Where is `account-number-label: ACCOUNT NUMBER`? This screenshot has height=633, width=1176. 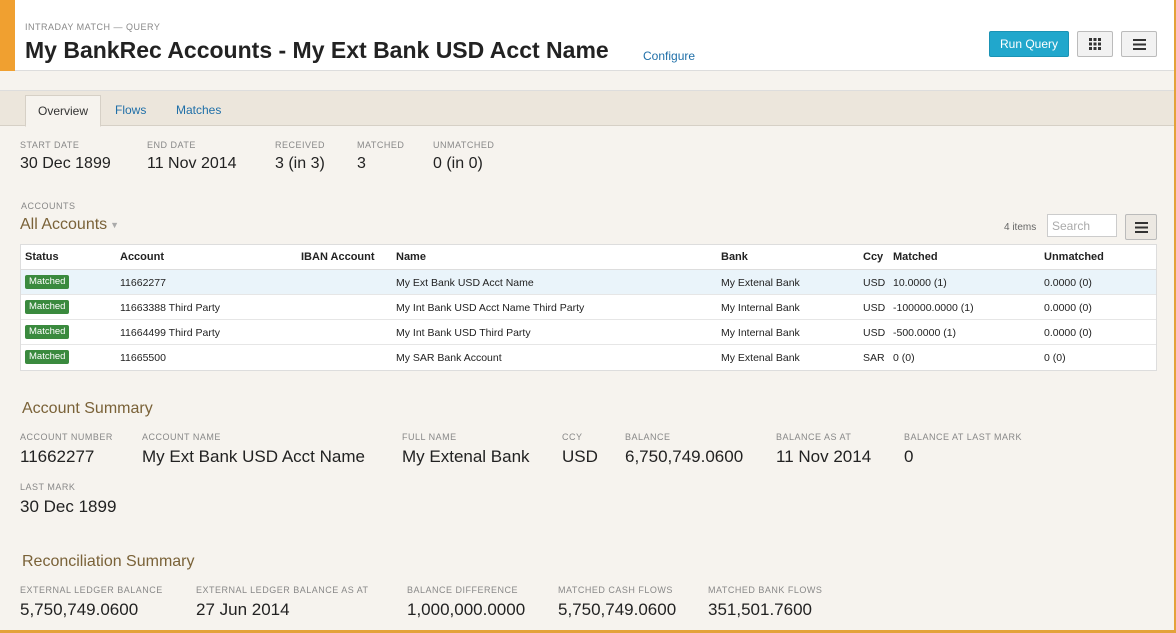 account-number-label: ACCOUNT NUMBER is located at coordinates (66, 437).